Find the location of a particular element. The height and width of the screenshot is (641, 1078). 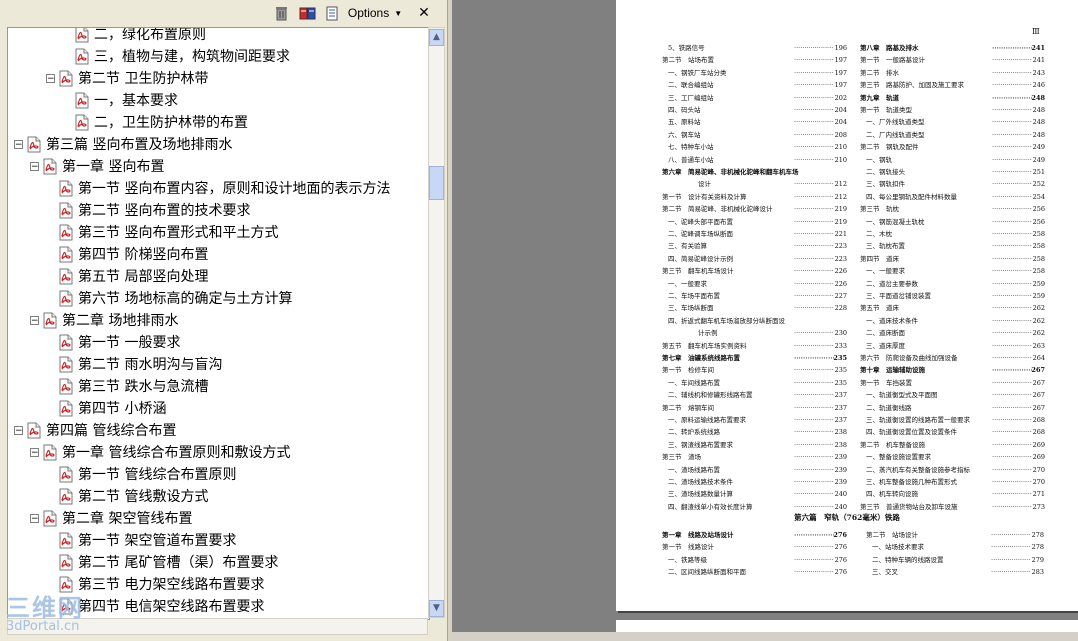

bookmark-item: − 第一章 管线综合布置原则和敷设方式 is located at coordinates (160, 452).